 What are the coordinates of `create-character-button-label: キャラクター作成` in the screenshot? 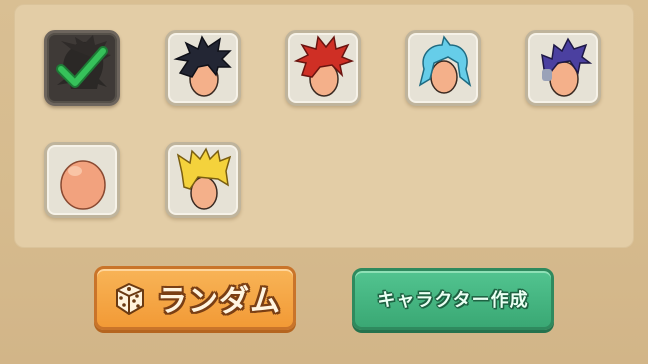 It's located at (453, 300).